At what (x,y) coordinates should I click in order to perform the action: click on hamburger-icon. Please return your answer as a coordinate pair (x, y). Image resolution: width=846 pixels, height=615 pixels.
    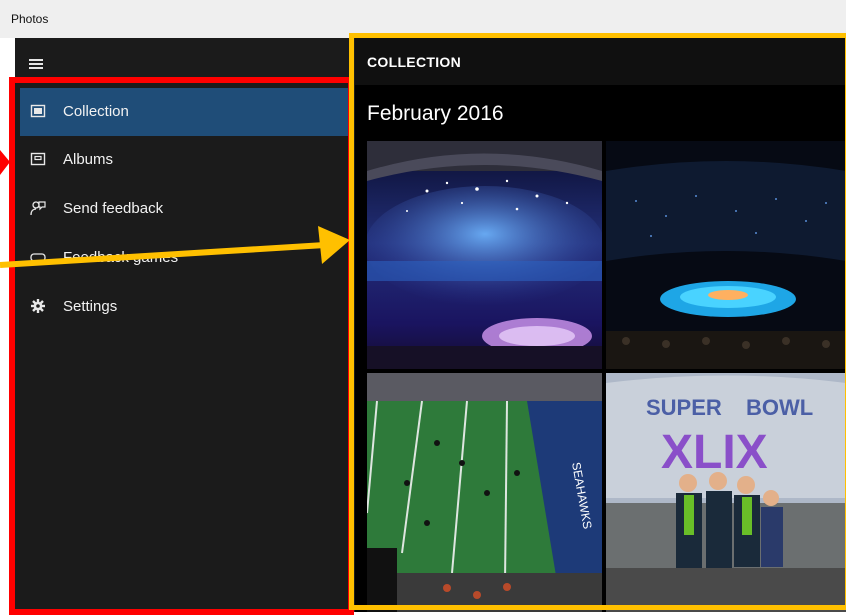
    Looking at the image, I should click on (36, 64).